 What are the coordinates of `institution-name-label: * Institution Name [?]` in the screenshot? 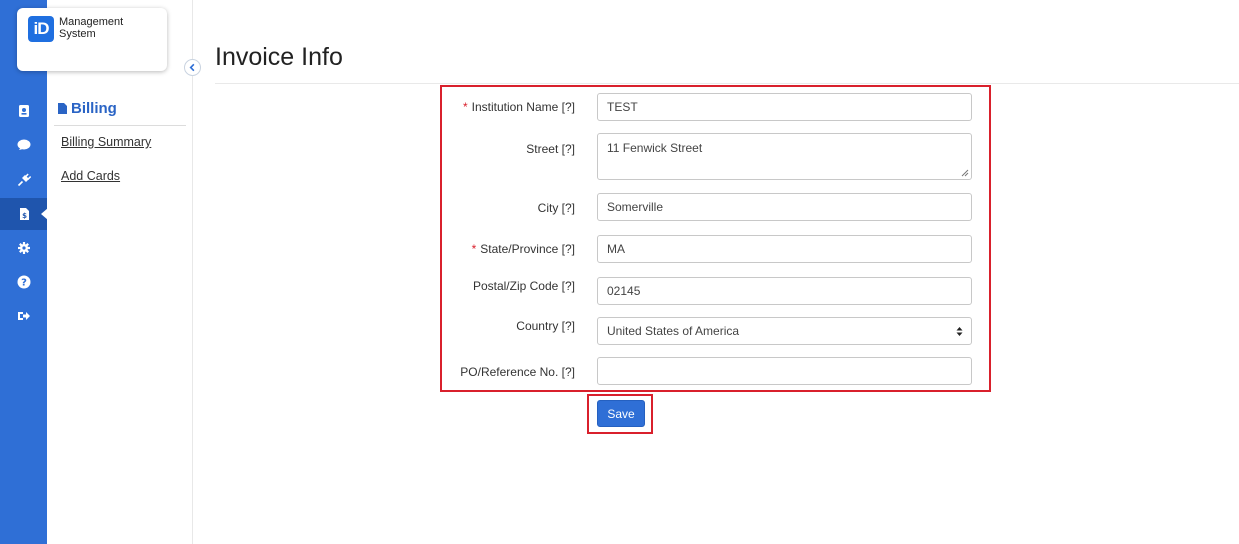 It's located at (519, 107).